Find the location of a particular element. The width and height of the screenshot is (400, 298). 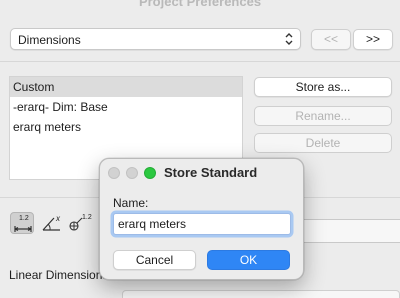

close-button is located at coordinates (114, 173).